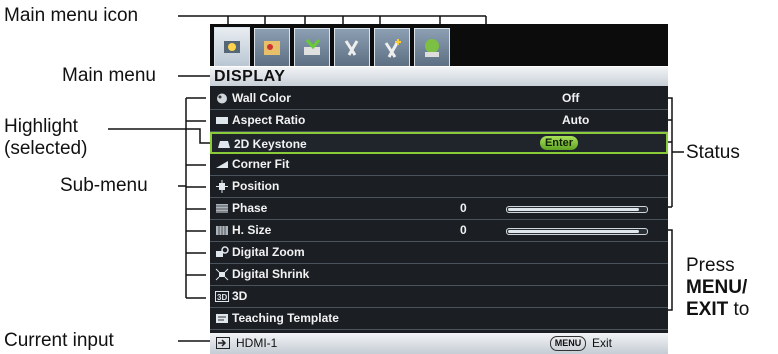 The height and width of the screenshot is (354, 778). I want to click on menu-item-phase: Phase 0, so click(439, 209).